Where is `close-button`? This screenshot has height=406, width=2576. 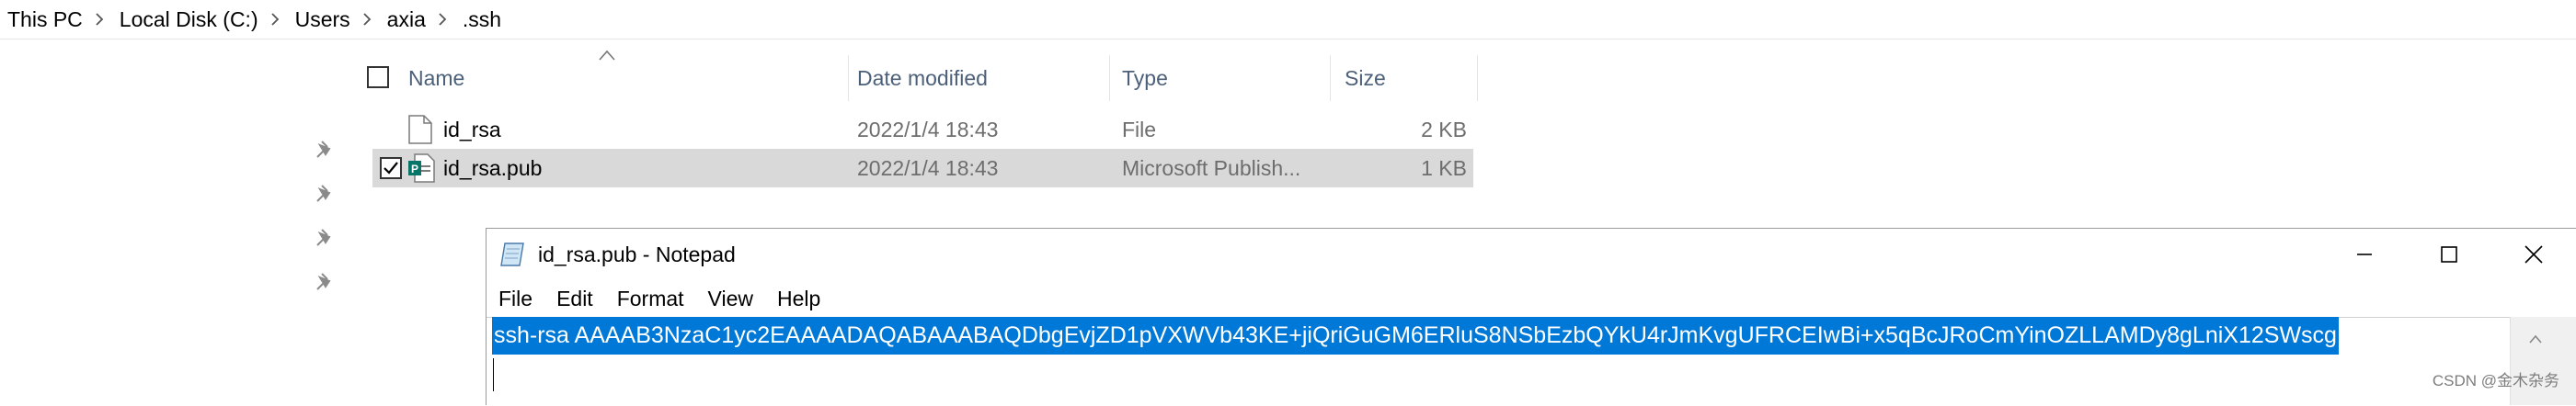 close-button is located at coordinates (2533, 254).